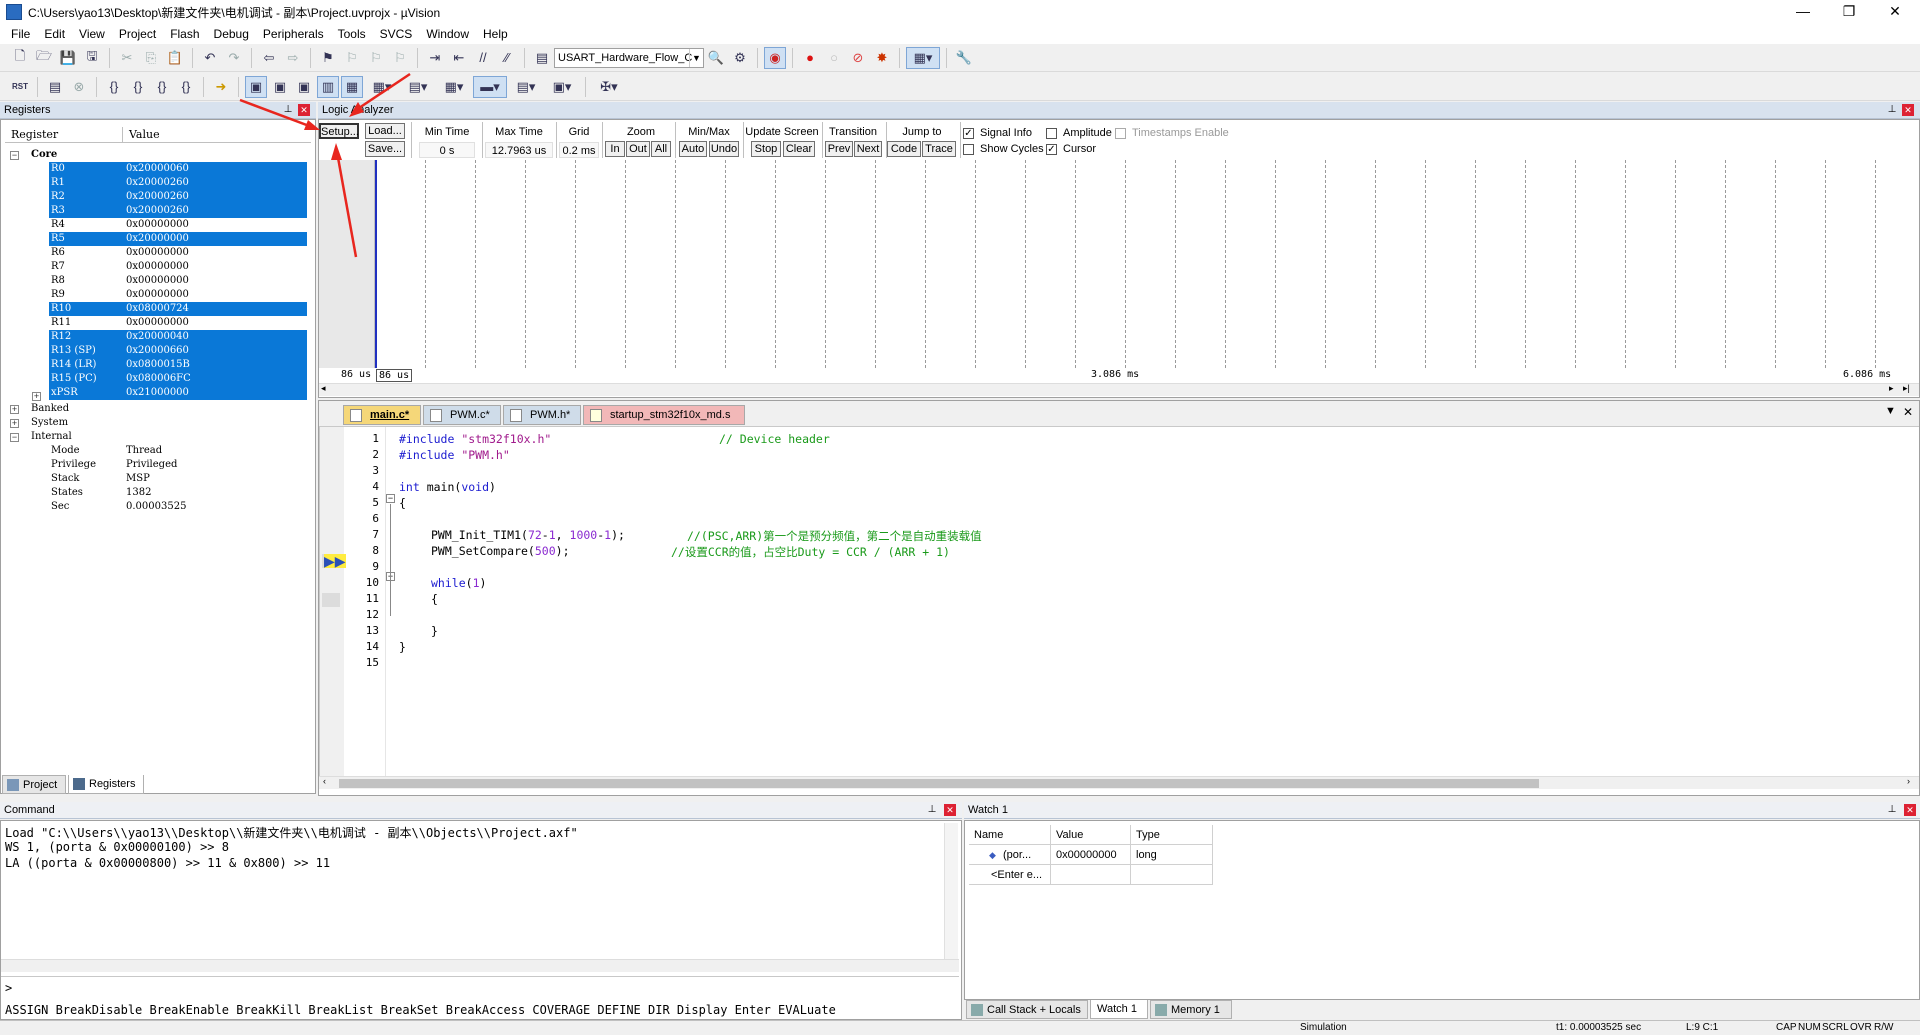 The height and width of the screenshot is (1035, 1920). Describe the element at coordinates (1119, 782) in the screenshot. I see `editor-hscroll: ‹ ›` at that location.